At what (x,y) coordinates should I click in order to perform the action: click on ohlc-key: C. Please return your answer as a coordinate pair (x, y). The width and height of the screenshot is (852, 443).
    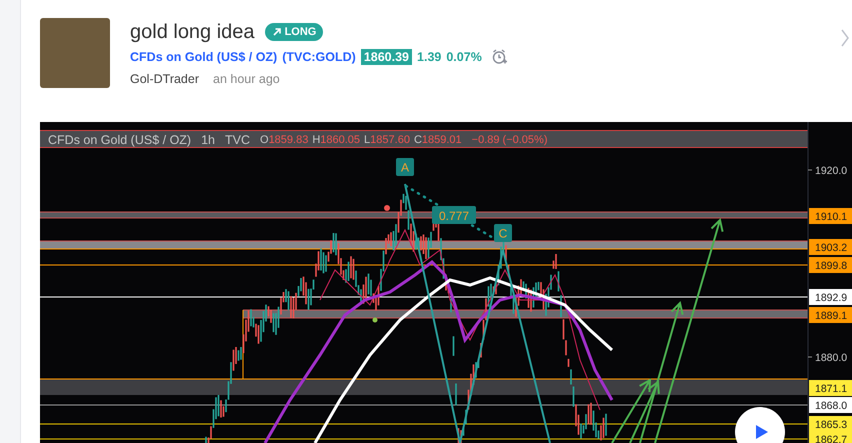
    Looking at the image, I should click on (418, 140).